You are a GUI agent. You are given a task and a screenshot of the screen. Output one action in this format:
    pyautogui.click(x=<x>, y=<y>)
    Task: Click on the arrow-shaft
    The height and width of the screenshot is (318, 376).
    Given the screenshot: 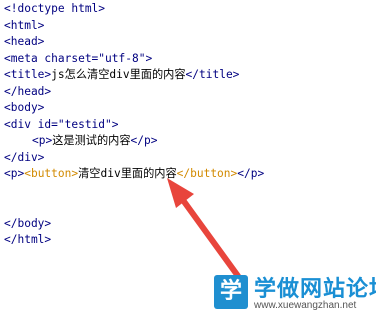 What is the action you would take?
    pyautogui.click(x=209, y=236)
    